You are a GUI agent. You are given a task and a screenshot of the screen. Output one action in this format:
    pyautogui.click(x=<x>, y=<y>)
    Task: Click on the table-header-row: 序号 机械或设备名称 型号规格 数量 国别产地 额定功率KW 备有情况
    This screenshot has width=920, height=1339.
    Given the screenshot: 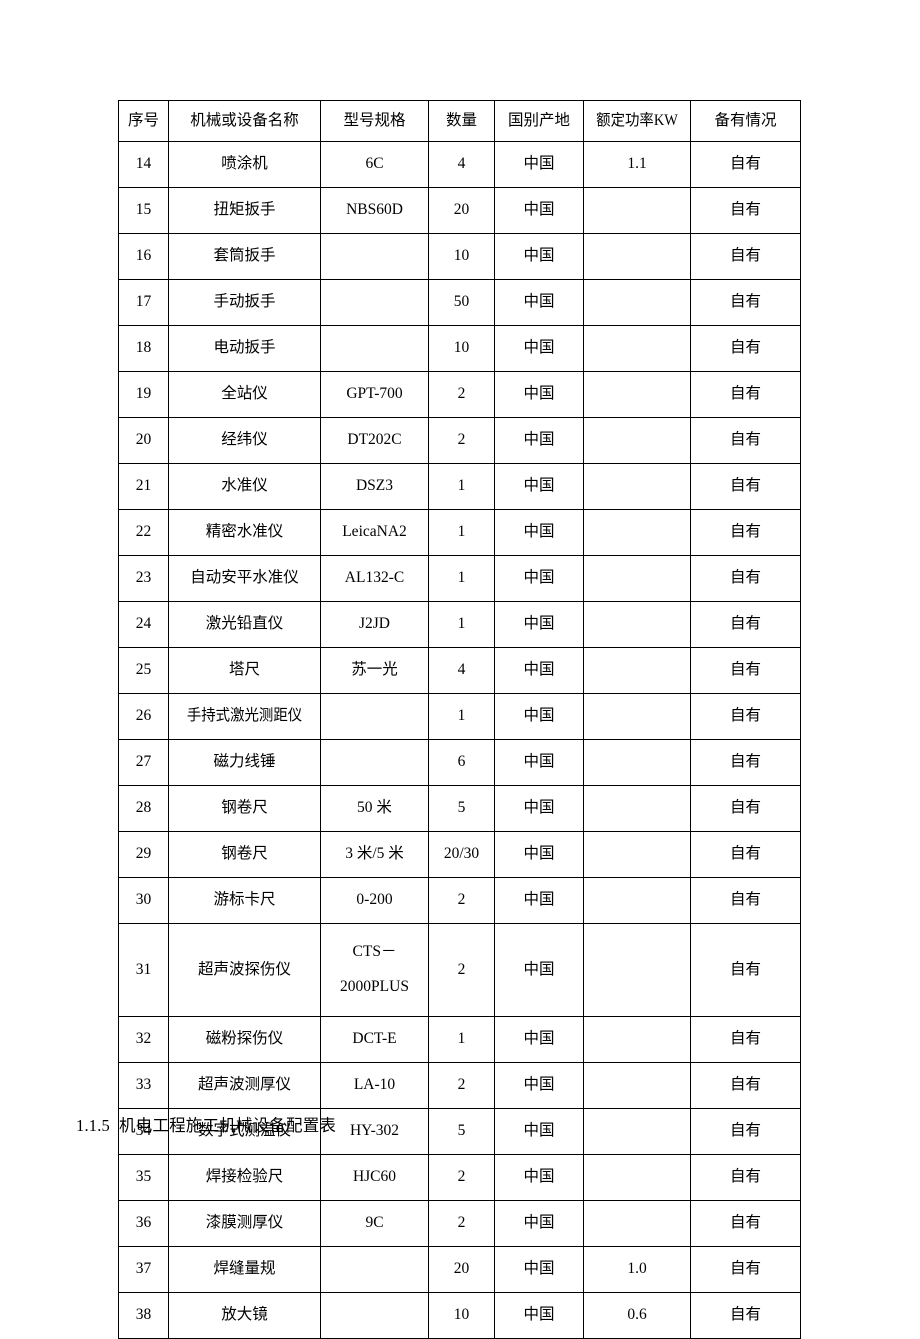 What is the action you would take?
    pyautogui.click(x=459, y=121)
    